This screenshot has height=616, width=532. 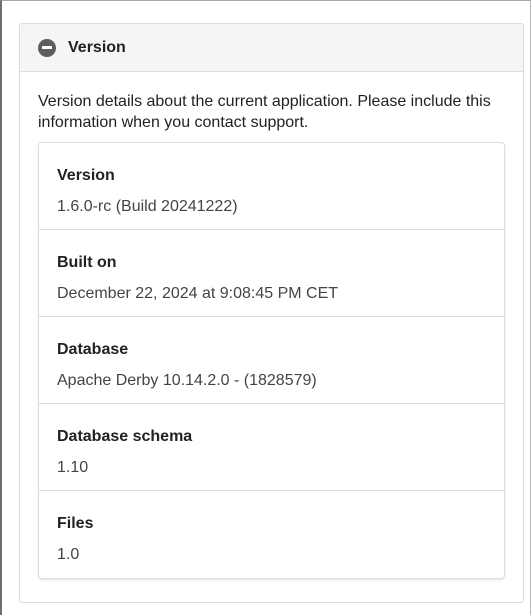 What do you see at coordinates (271, 186) in the screenshot?
I see `detail-version: Version 1.6.0-rc (Build 20241222)` at bounding box center [271, 186].